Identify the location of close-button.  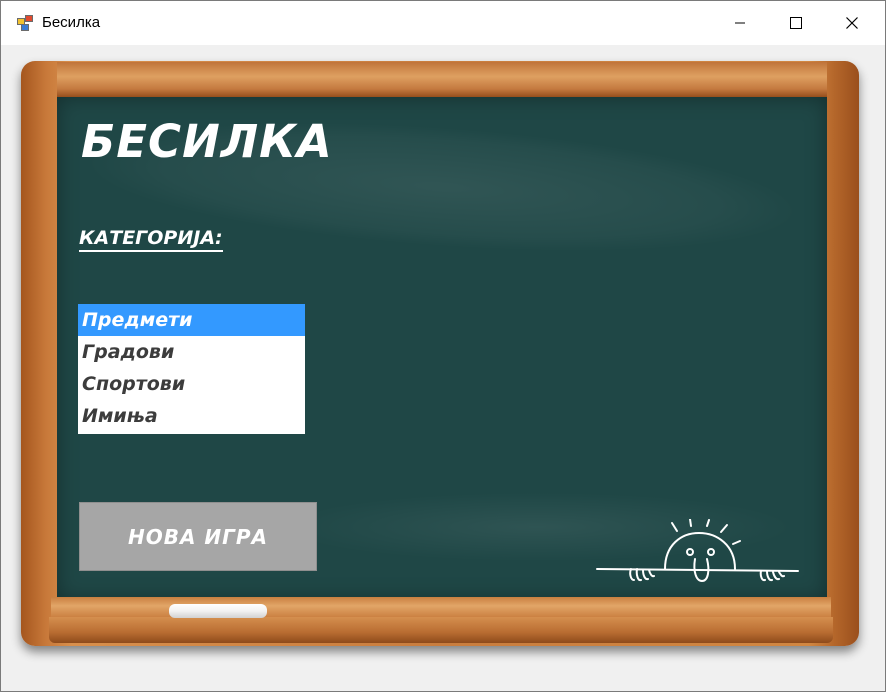
(852, 23).